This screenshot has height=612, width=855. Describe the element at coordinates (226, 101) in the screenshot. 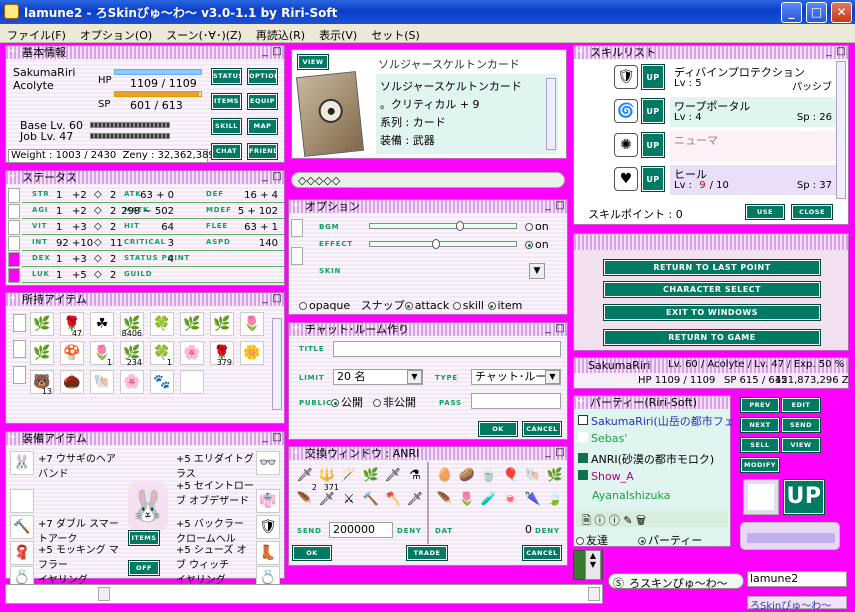

I see `items-button: ITEMS` at that location.